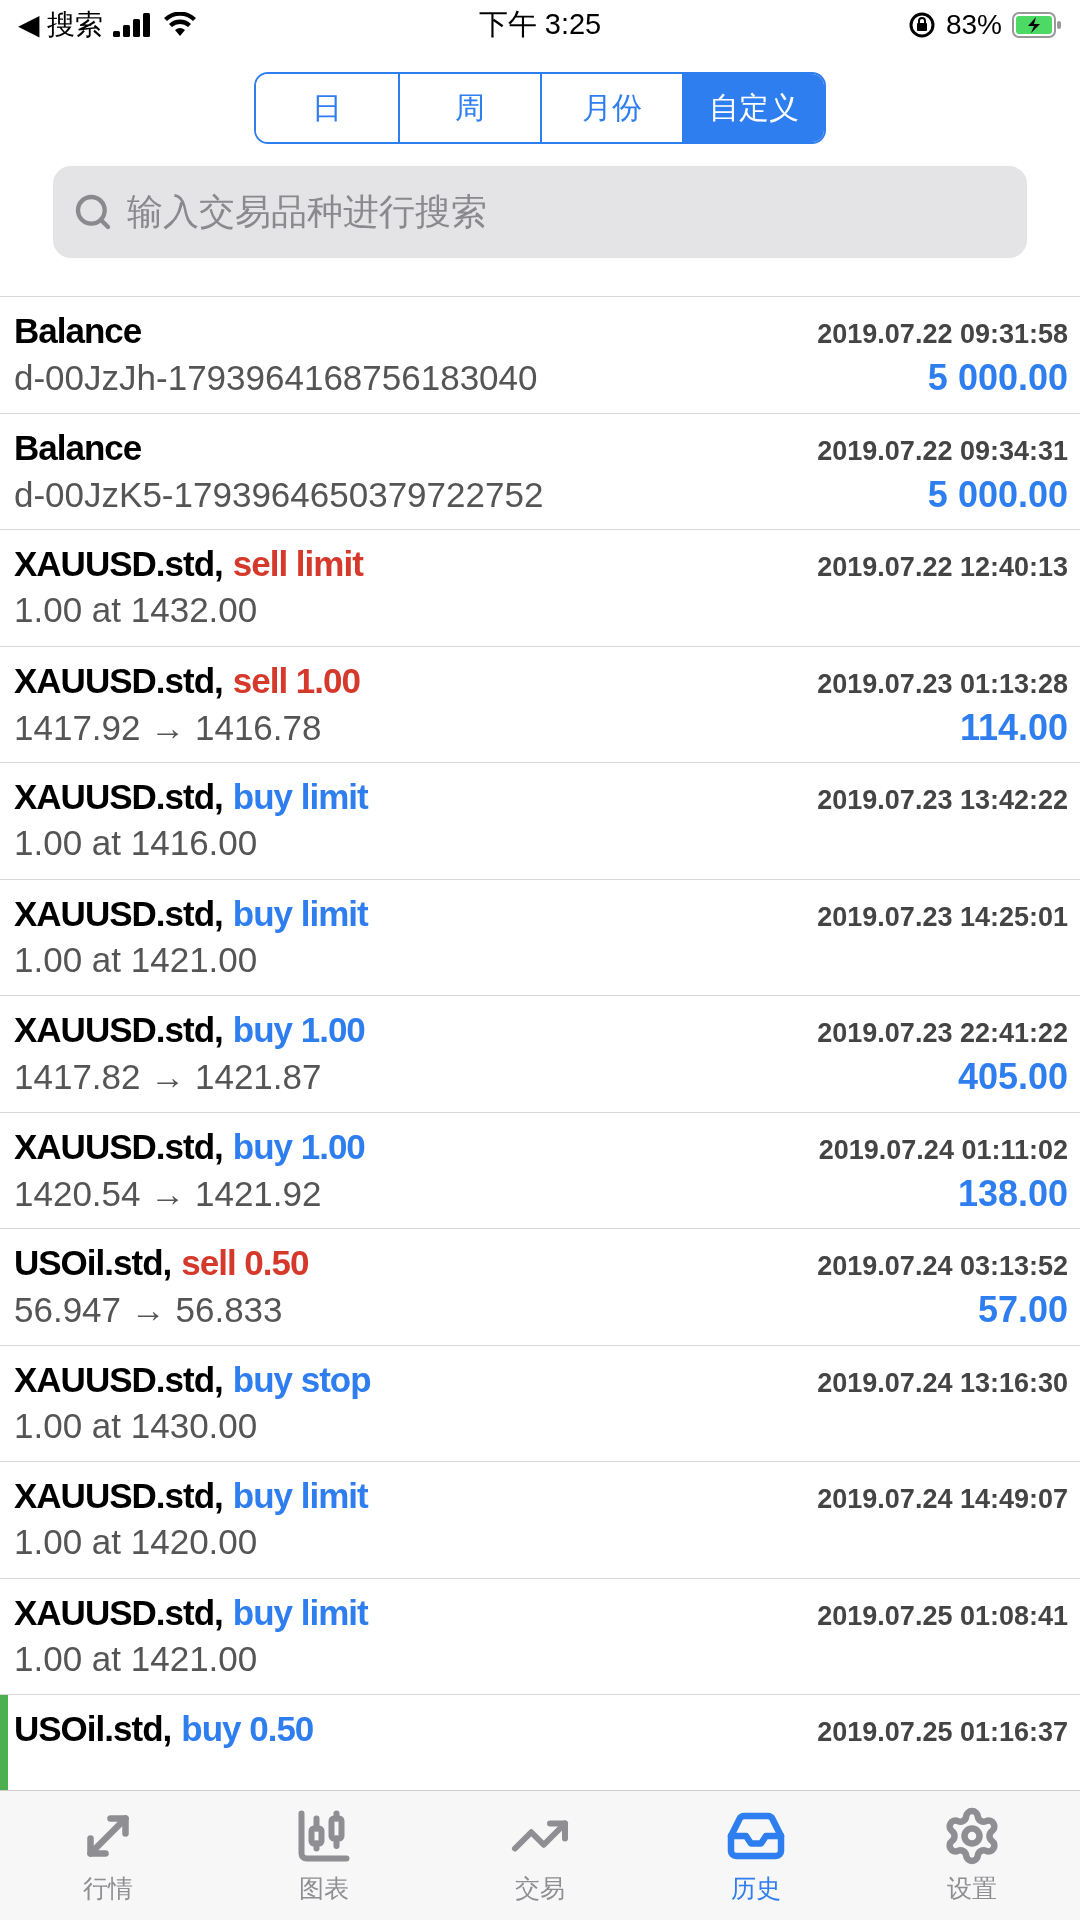 This screenshot has height=1920, width=1080. Describe the element at coordinates (942, 1033) in the screenshot. I see `time-label: 2019.07.23 22:41:22` at that location.